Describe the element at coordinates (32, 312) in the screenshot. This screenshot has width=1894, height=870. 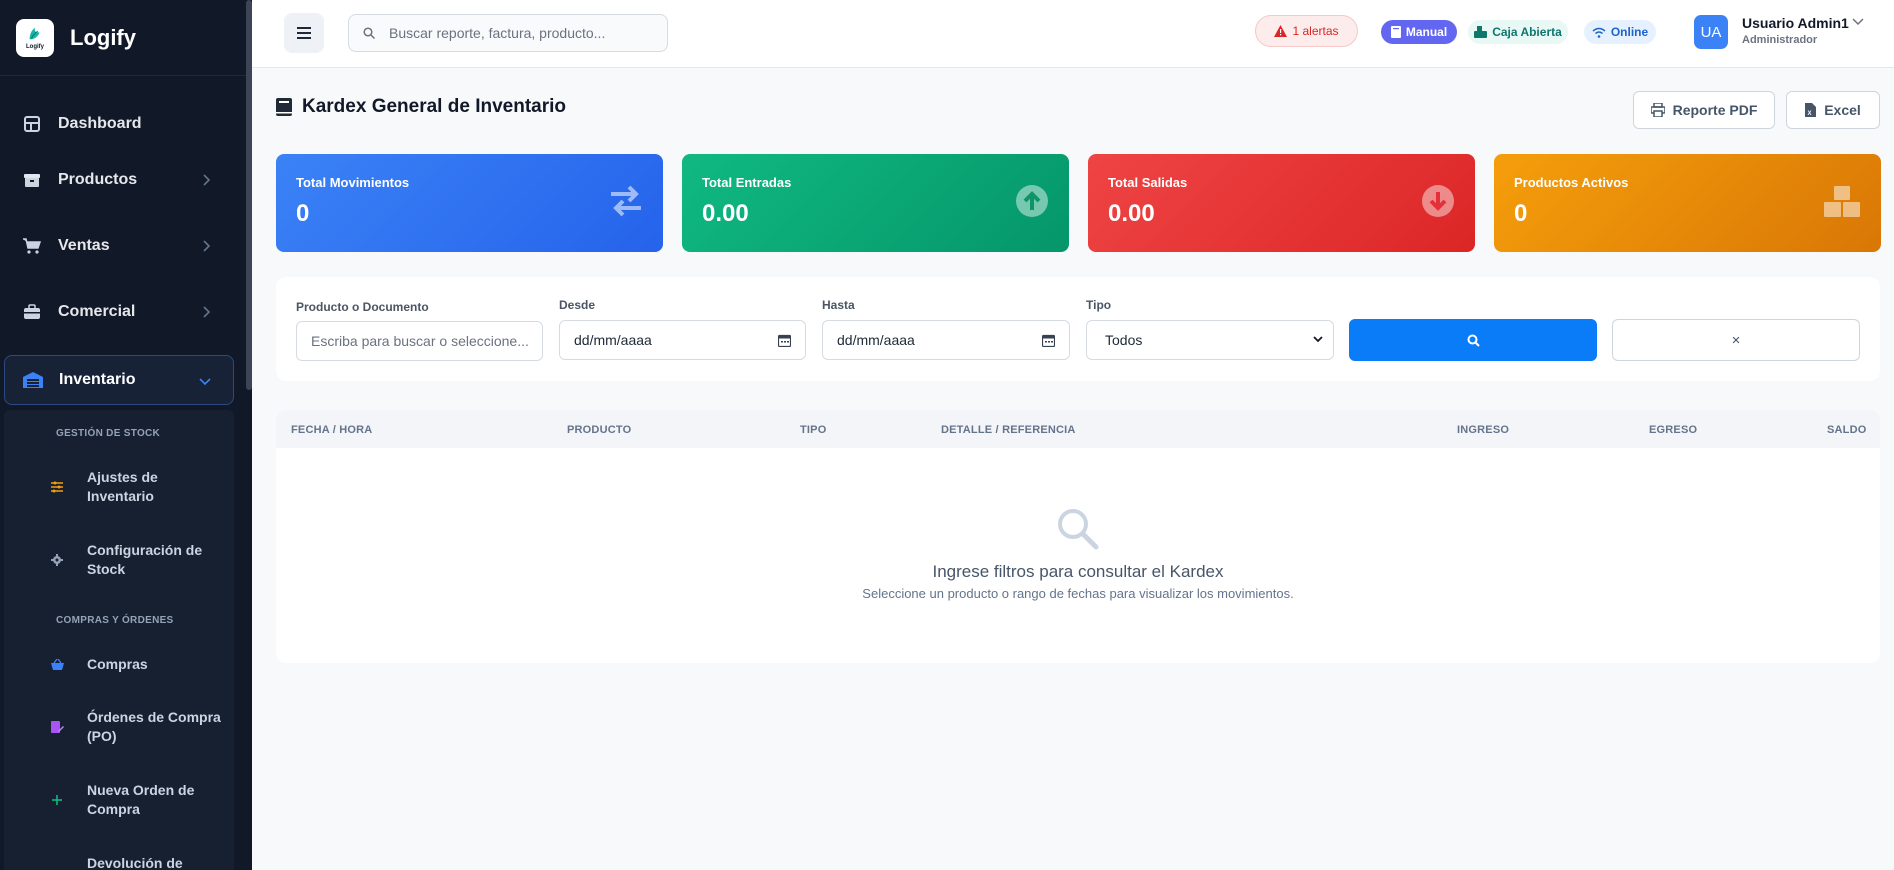
I see `briefcase-icon` at that location.